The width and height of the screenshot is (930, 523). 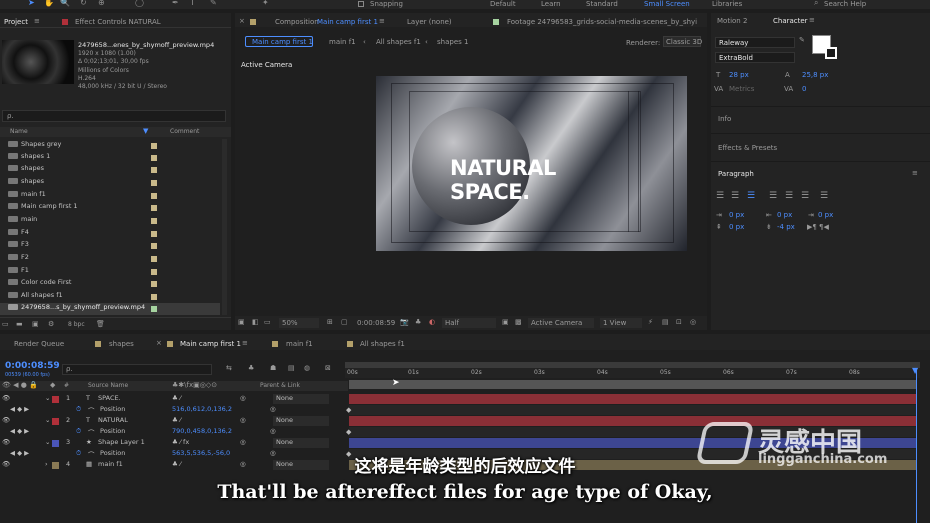 I want to click on expand-arrow-icon: ⌄, so click(x=47, y=442).